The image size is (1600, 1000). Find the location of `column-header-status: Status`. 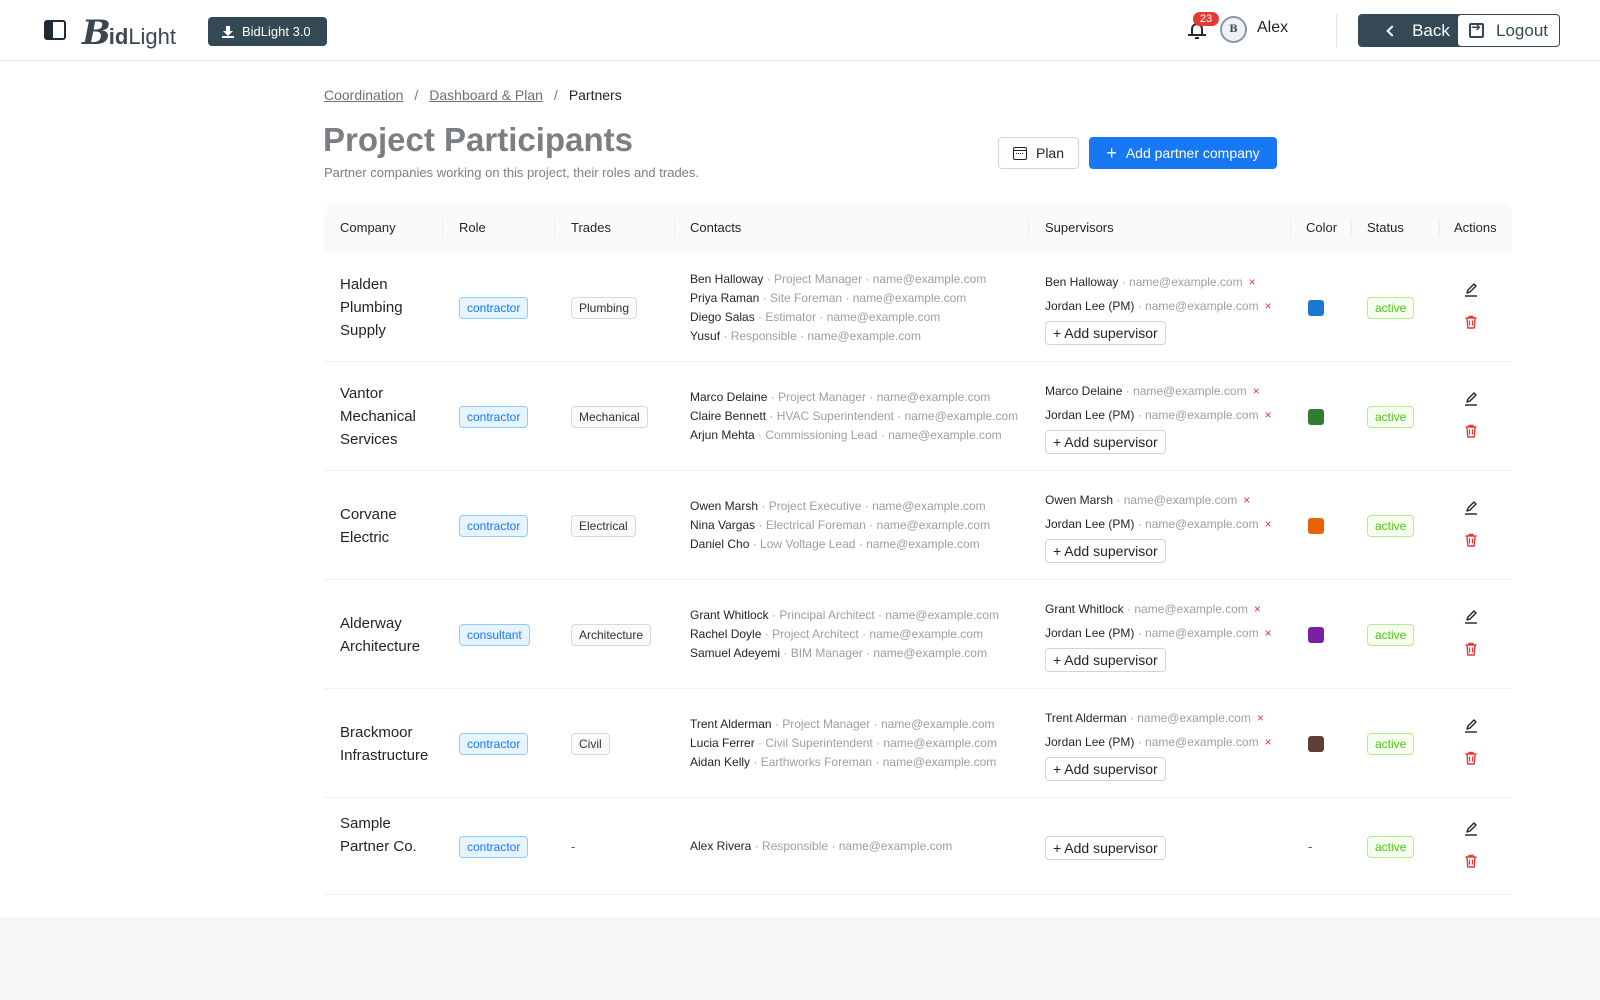

column-header-status: Status is located at coordinates (1385, 227).